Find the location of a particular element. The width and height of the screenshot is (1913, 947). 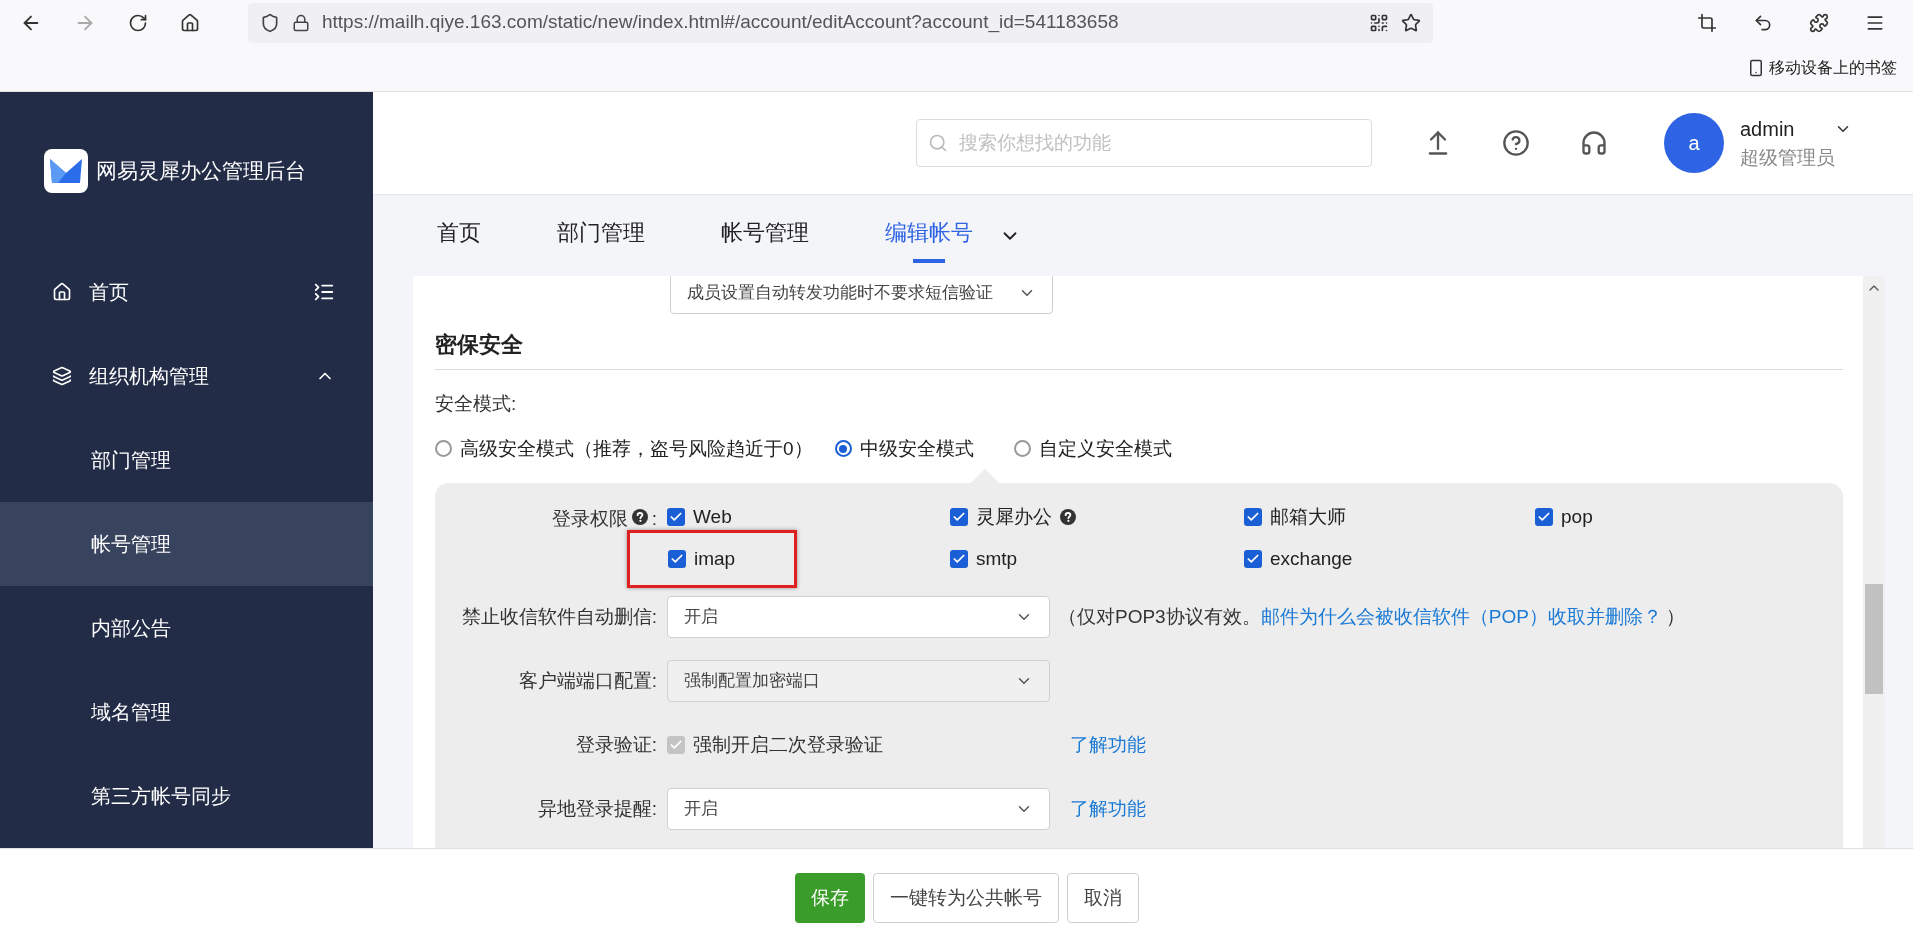

logo-icon is located at coordinates (66, 171).